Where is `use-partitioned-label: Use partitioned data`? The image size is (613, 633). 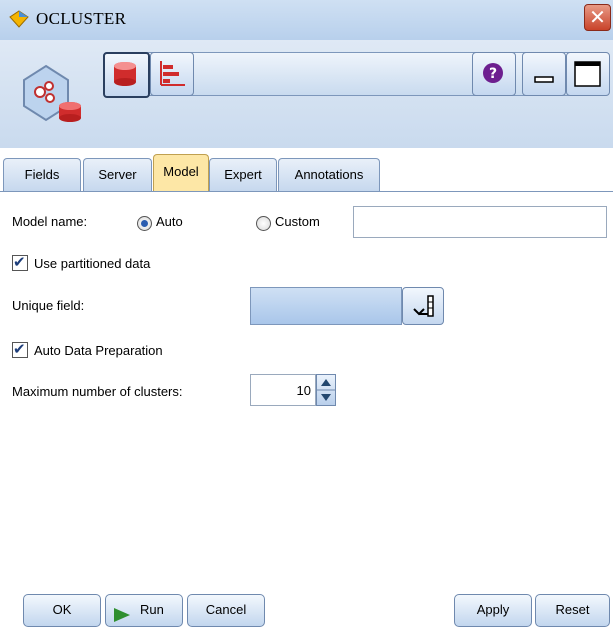
use-partitioned-label: Use partitioned data is located at coordinates (92, 263).